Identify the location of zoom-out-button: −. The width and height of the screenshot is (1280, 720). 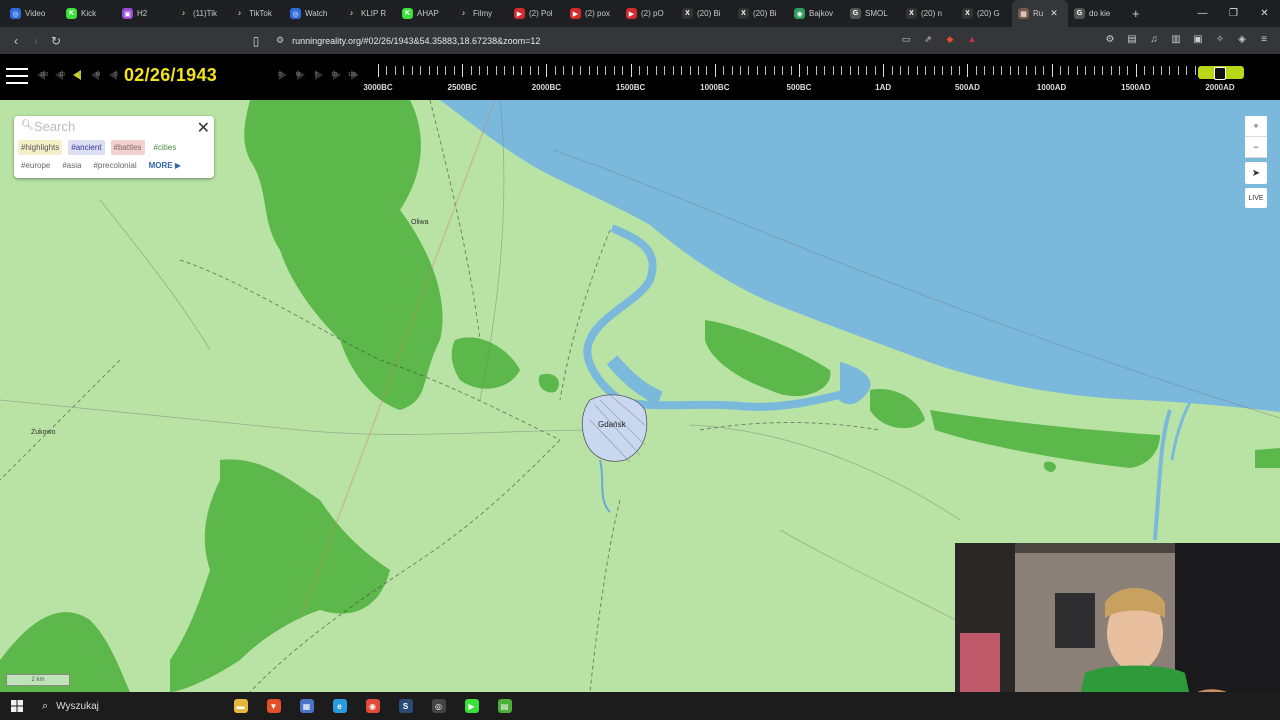
(1256, 147).